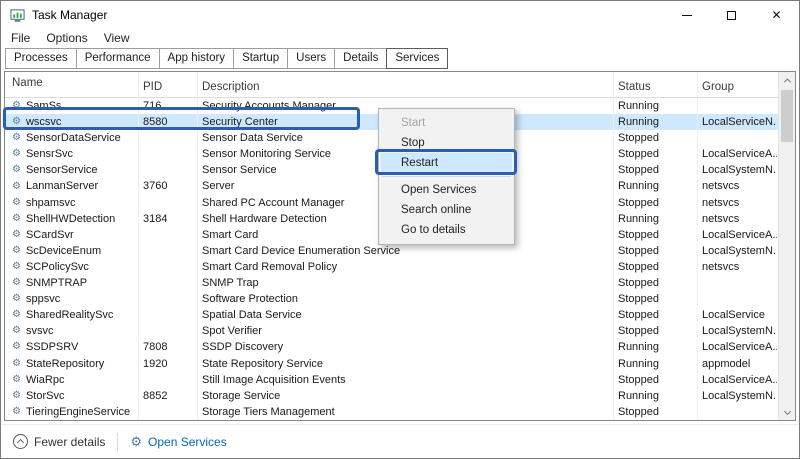  Describe the element at coordinates (152, 106) in the screenshot. I see `service-pid: 716` at that location.